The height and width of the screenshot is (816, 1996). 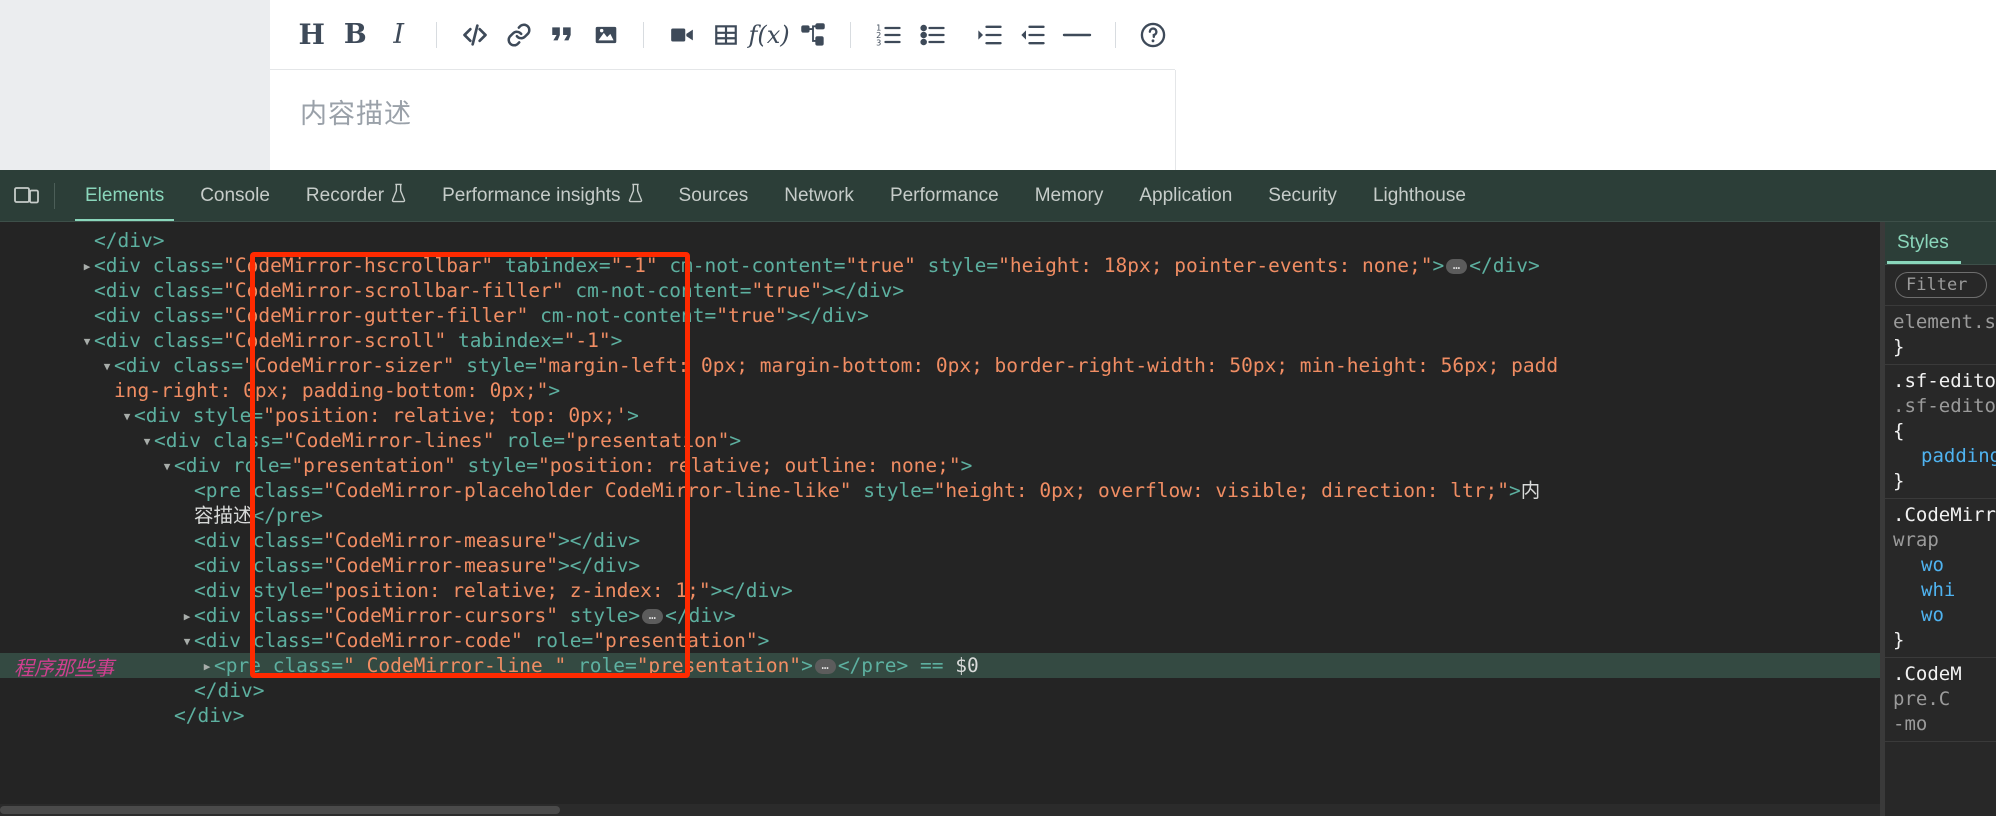 I want to click on dom-val: "CodeMirror-code", so click(x=423, y=640).